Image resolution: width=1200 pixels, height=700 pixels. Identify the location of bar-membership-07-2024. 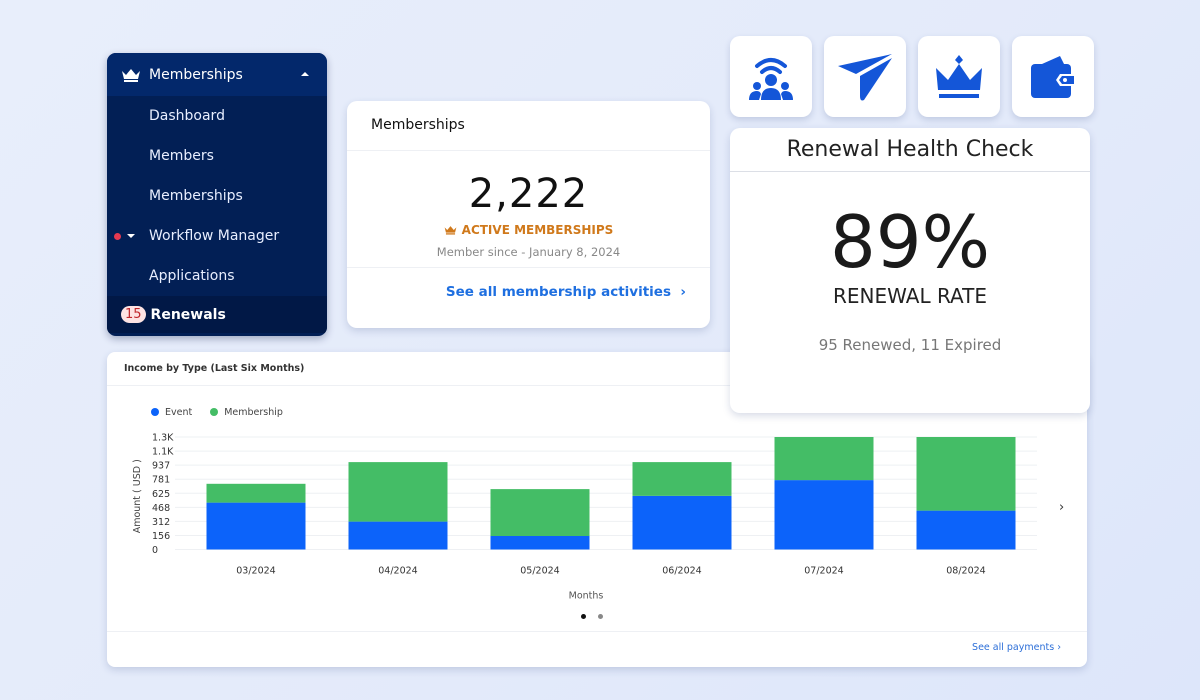
(824, 459).